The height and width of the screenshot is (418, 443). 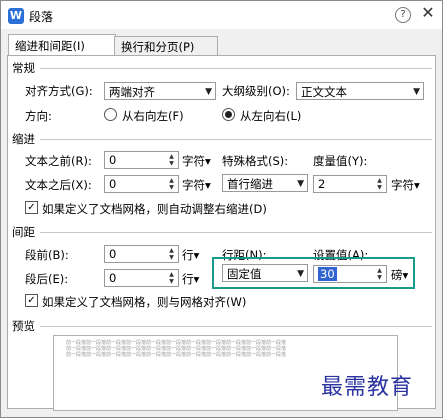 I want to click on special-label: 特殊格式(S):, so click(x=255, y=161).